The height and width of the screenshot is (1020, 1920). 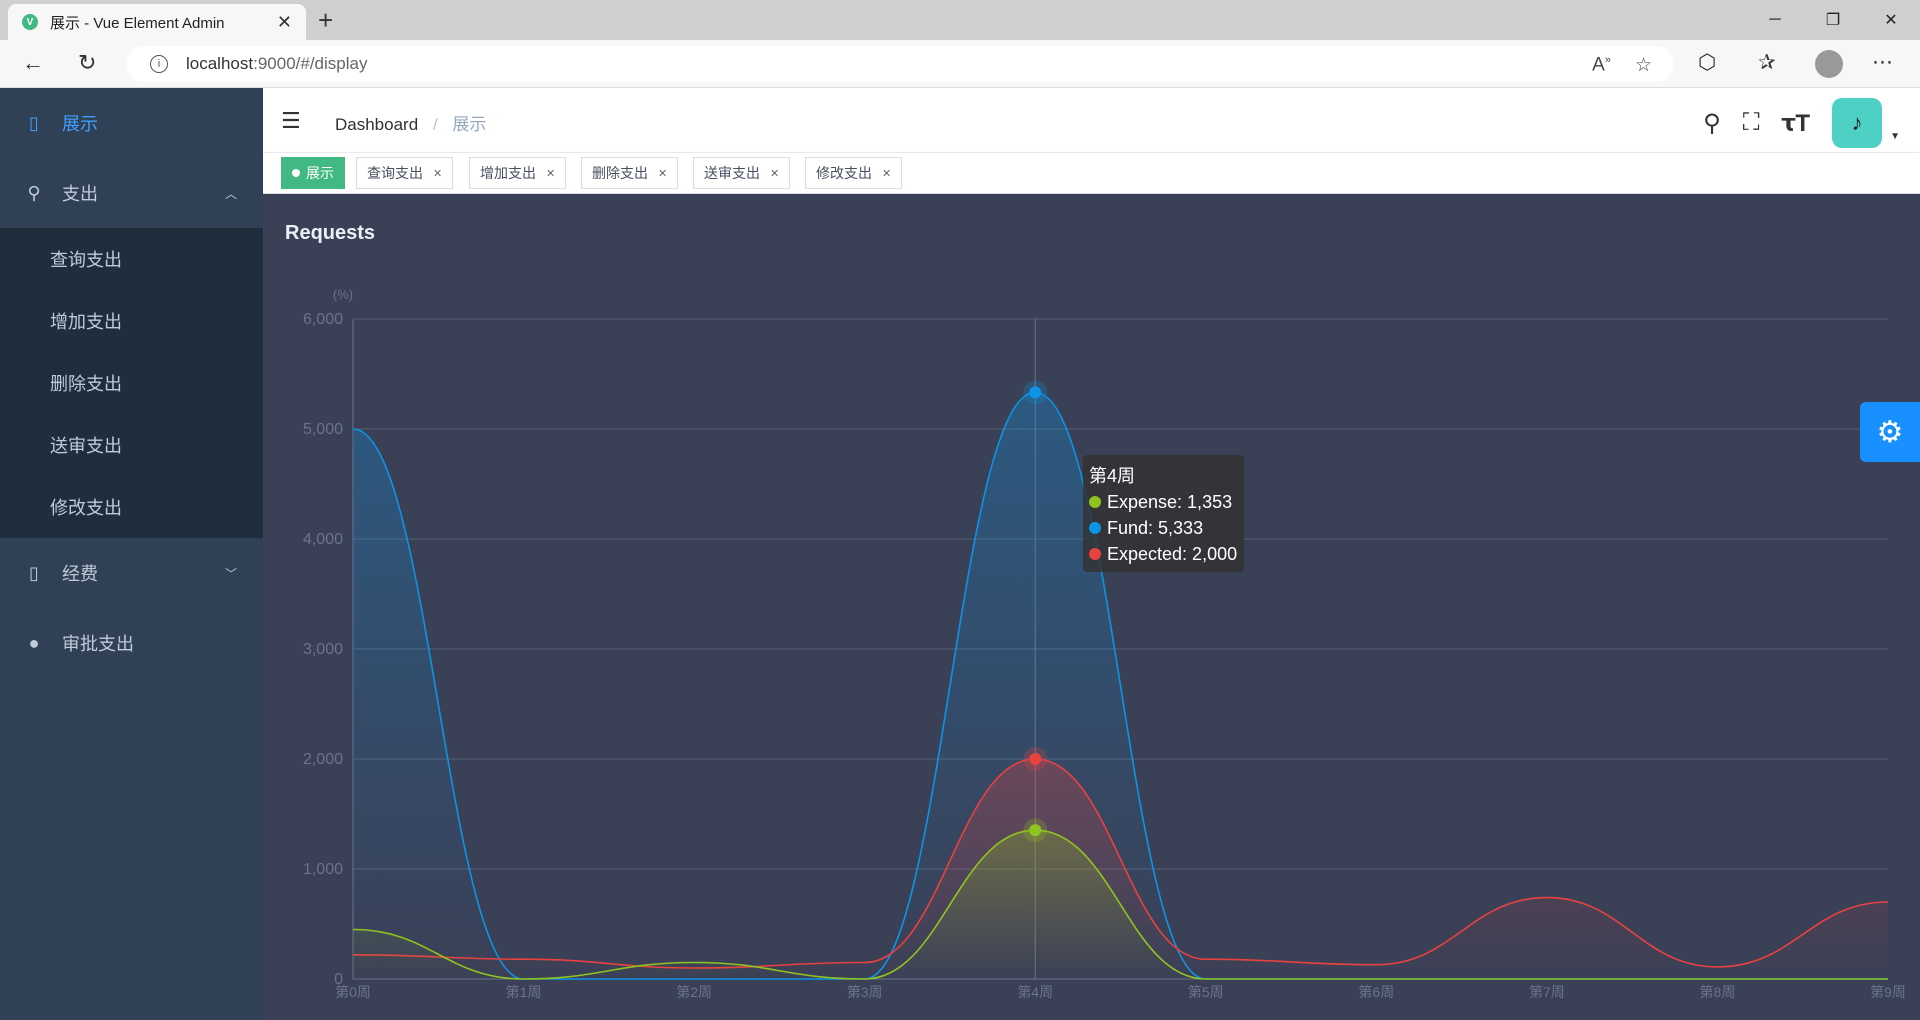 I want to click on data-point-expected, so click(x=1035, y=759).